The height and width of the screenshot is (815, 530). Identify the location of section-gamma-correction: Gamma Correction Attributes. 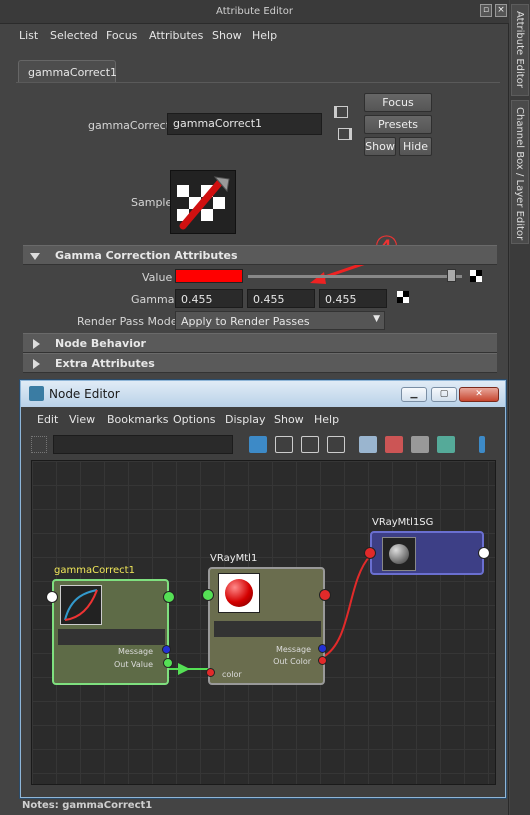
(260, 255).